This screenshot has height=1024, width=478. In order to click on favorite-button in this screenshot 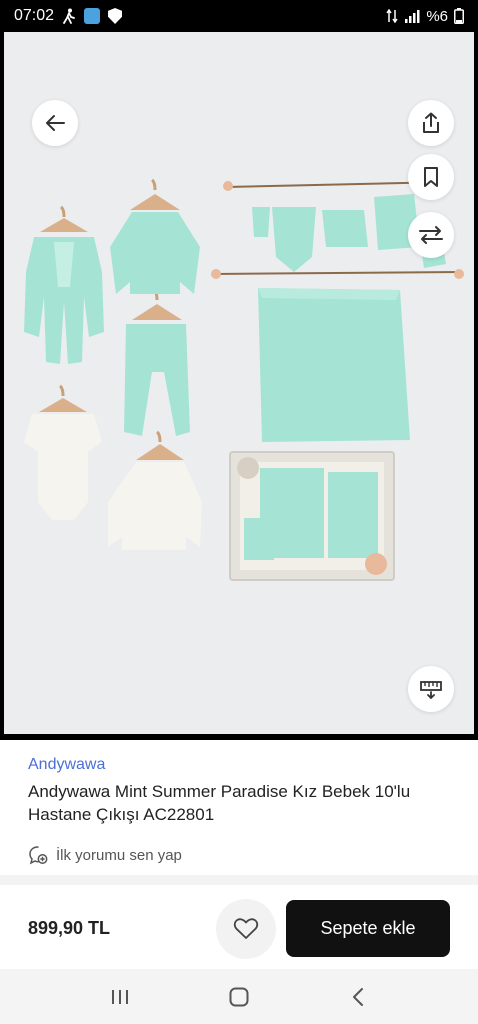, I will do `click(246, 929)`.